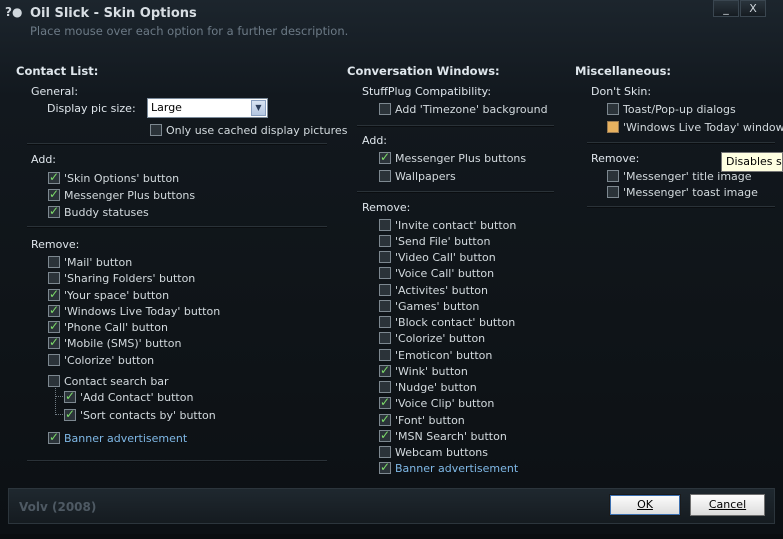  I want to click on add-buddy-statuses-option: Buddy statuses, so click(98, 211).